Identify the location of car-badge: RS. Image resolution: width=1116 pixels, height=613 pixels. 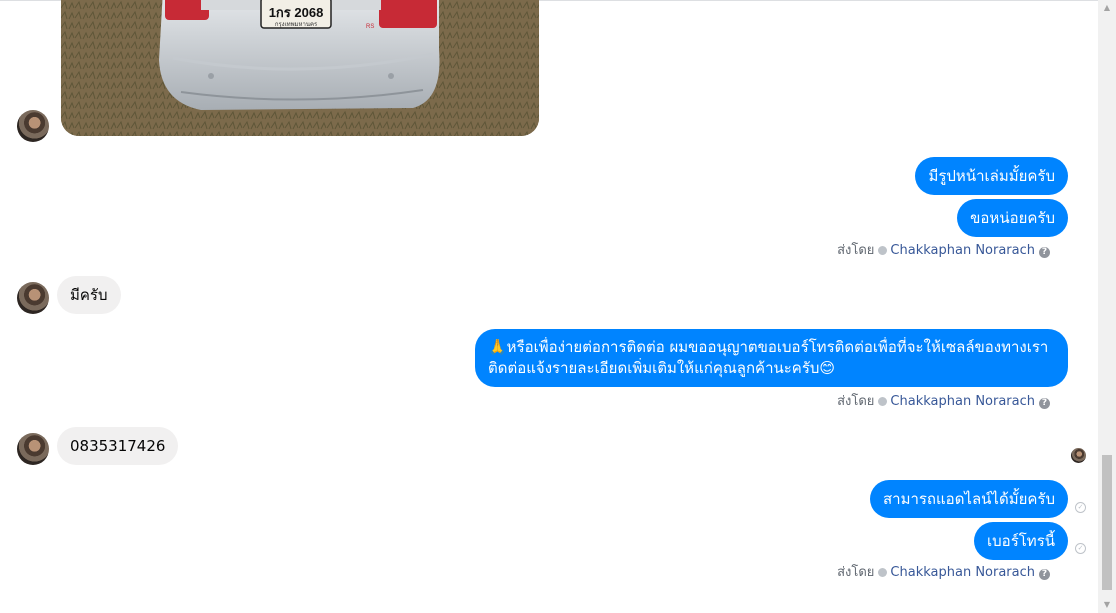
(370, 27).